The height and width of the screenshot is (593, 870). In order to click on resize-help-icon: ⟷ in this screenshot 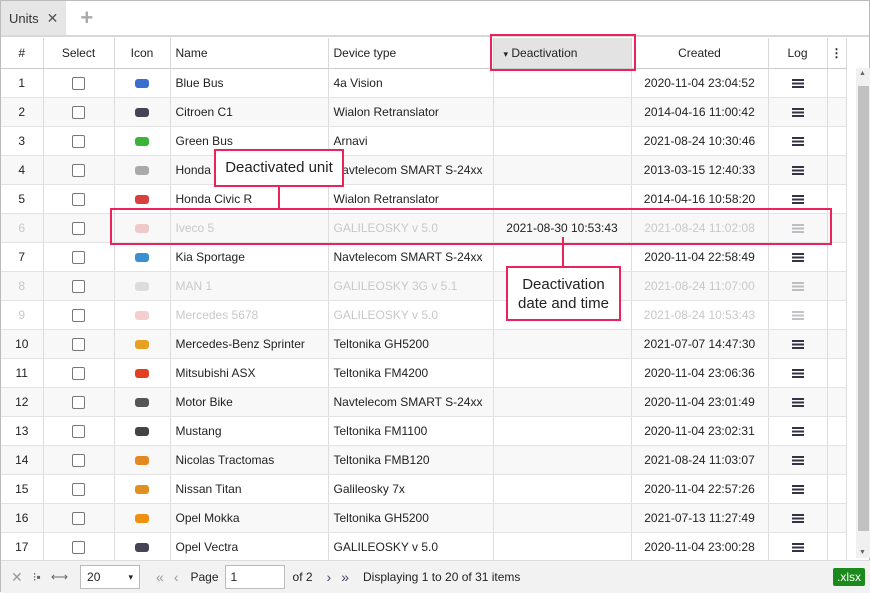, I will do `click(59, 577)`.